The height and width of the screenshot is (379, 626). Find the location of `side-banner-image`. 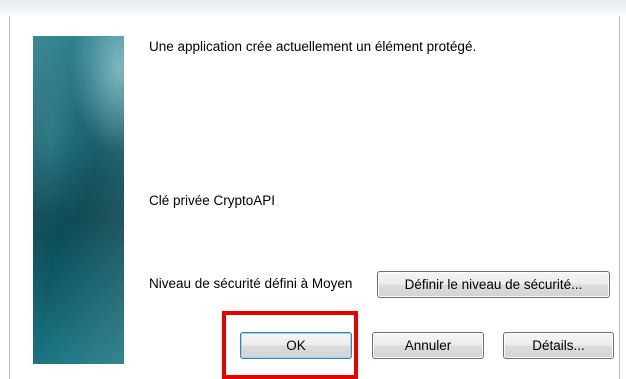

side-banner-image is located at coordinates (78, 200).